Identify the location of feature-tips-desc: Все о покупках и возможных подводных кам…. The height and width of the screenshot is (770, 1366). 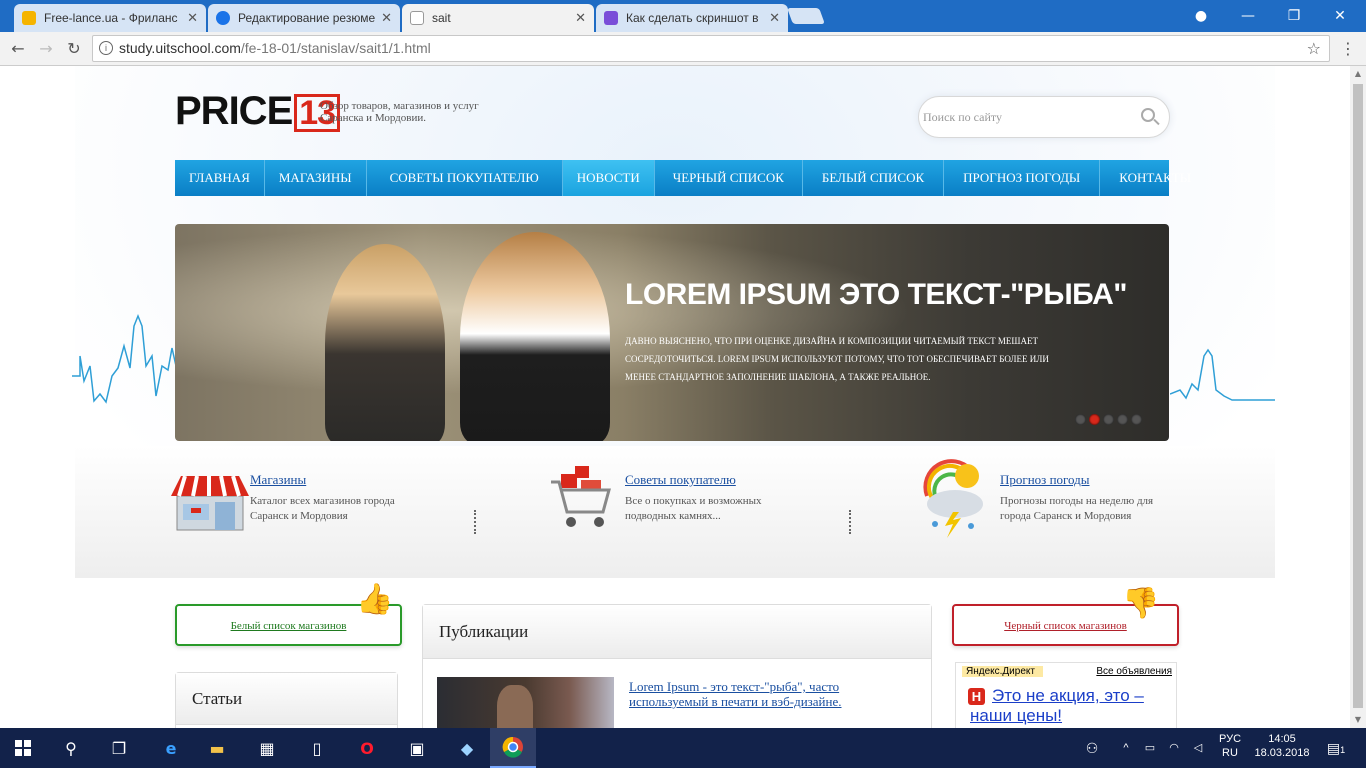
(693, 508).